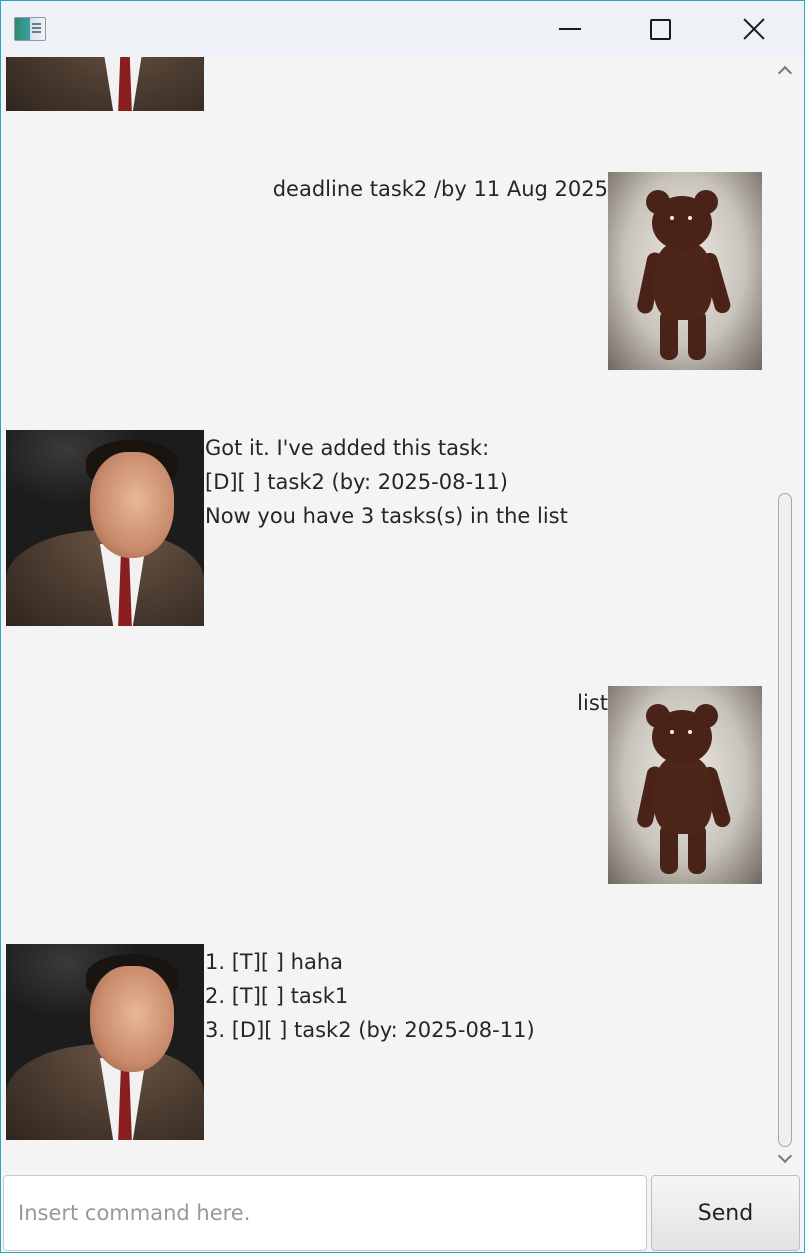 This screenshot has width=805, height=1253. I want to click on bot-message-line: Now you have 3 tasks(s) in the list, so click(386, 516).